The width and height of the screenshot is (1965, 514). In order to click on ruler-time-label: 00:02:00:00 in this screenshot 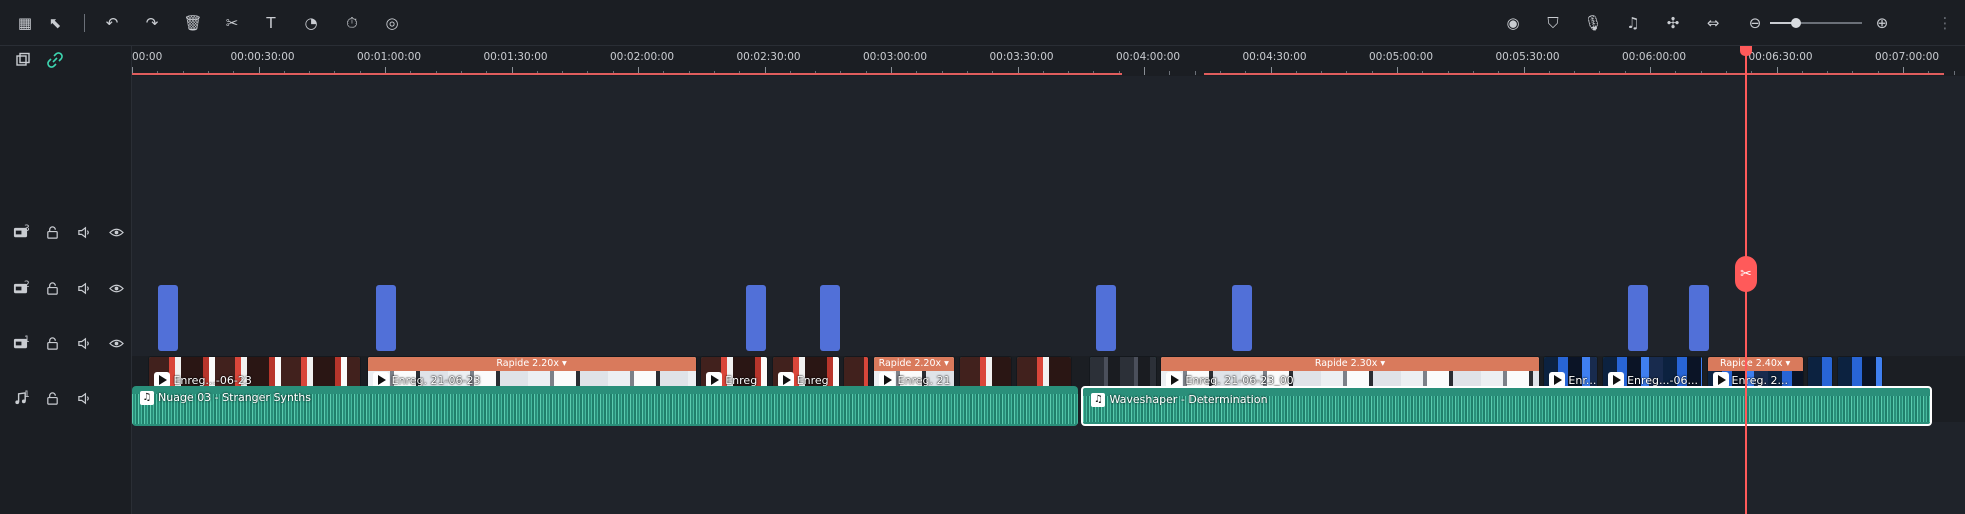, I will do `click(642, 57)`.